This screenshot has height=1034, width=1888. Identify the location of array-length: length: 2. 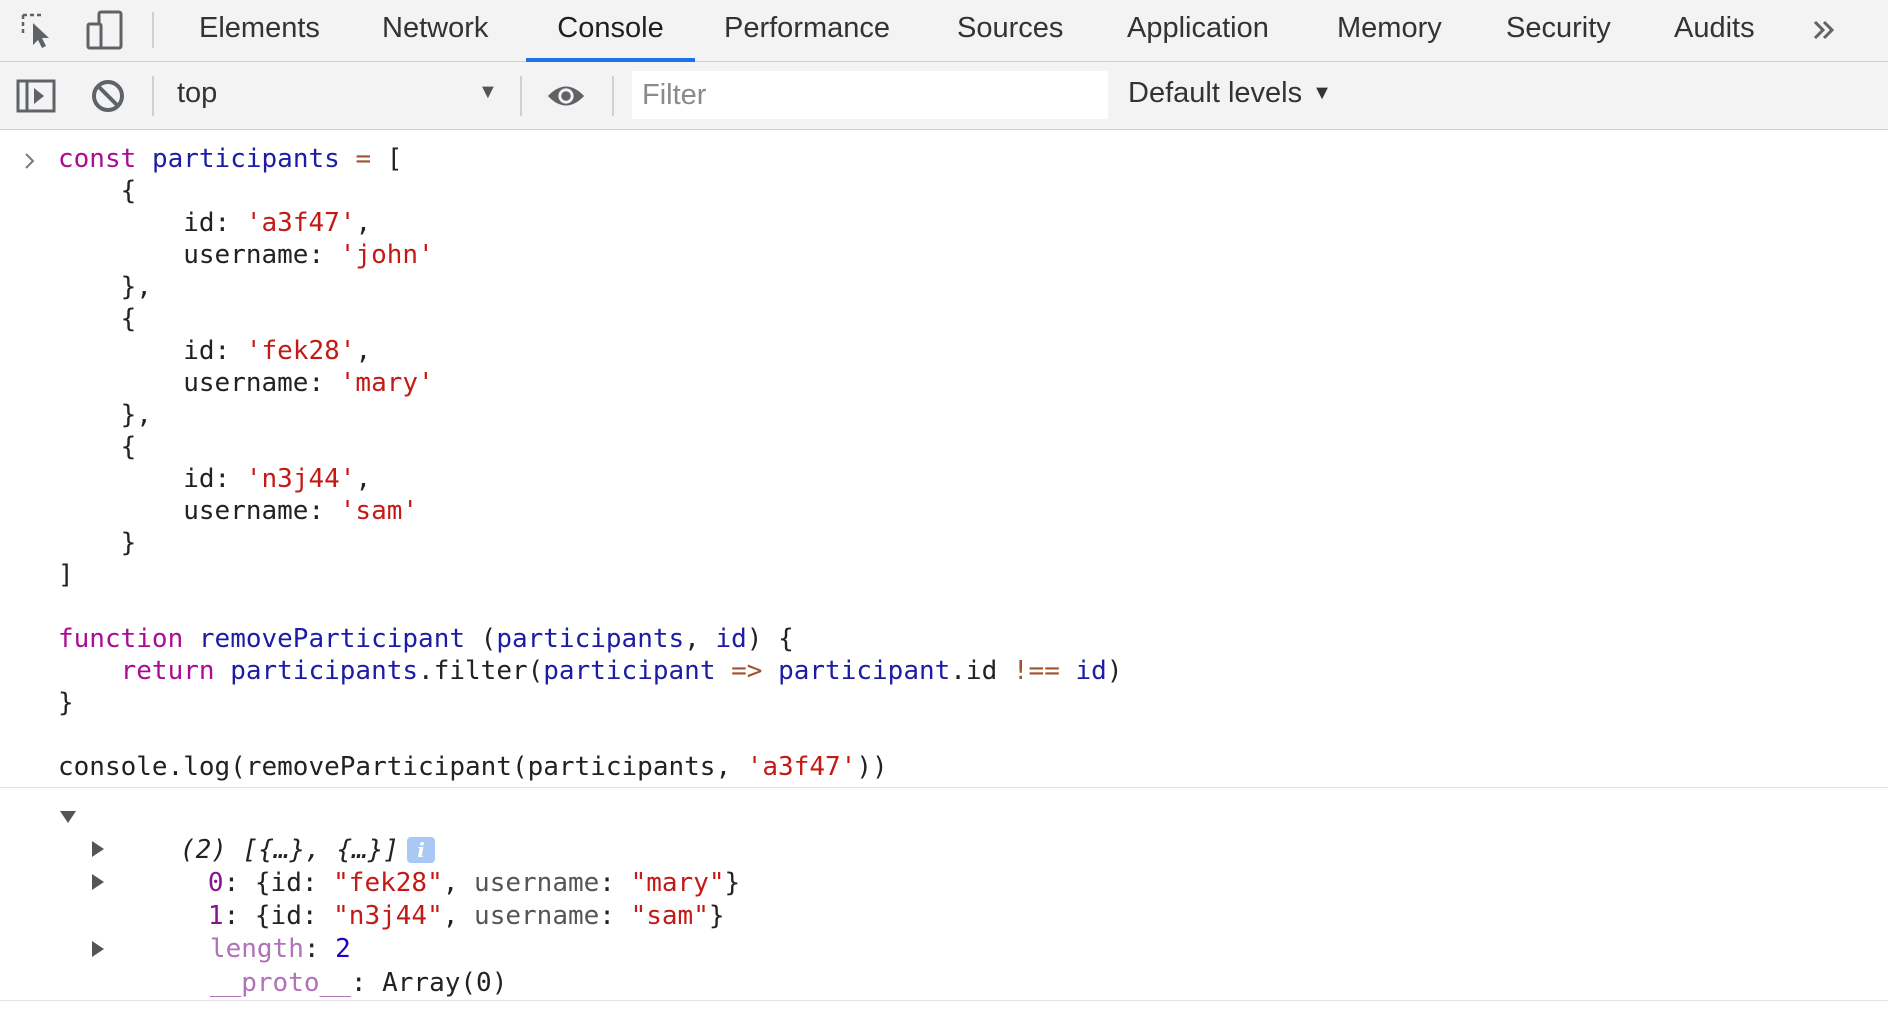
(233, 931).